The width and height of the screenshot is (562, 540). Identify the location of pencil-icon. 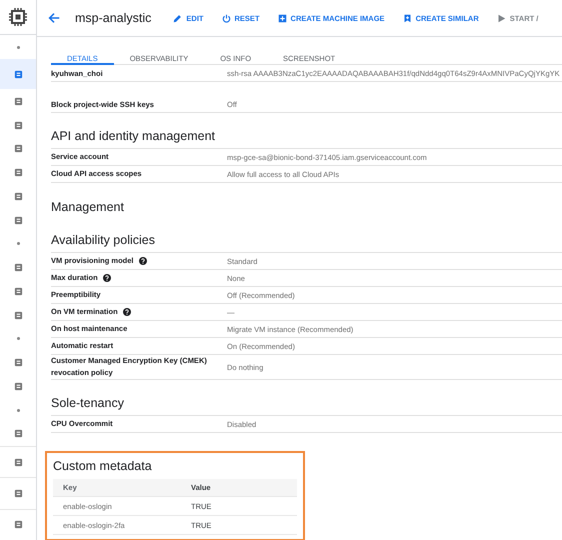
(177, 18).